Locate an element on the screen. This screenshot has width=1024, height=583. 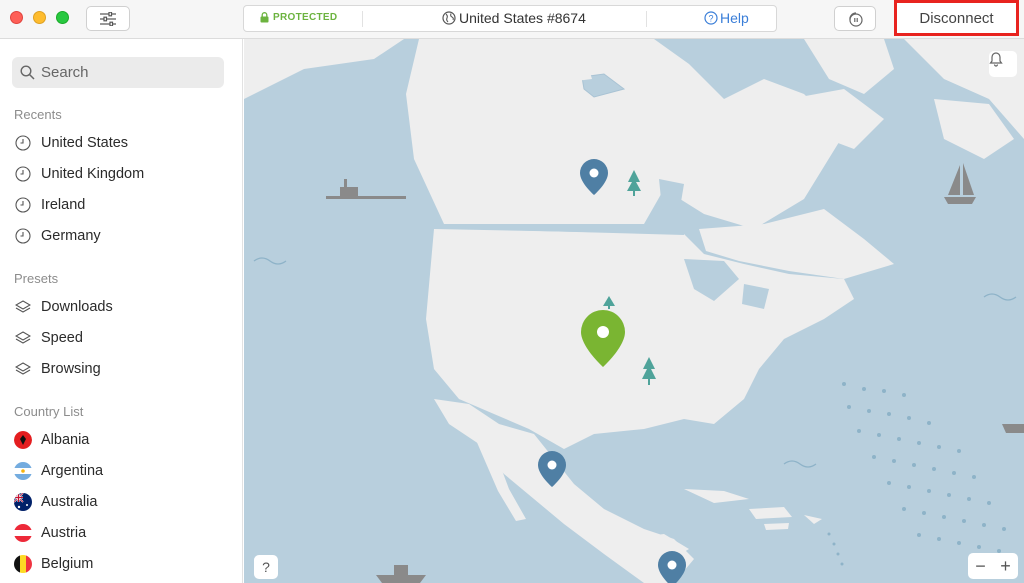
protected-label: PROTECTED is located at coordinates (305, 17).